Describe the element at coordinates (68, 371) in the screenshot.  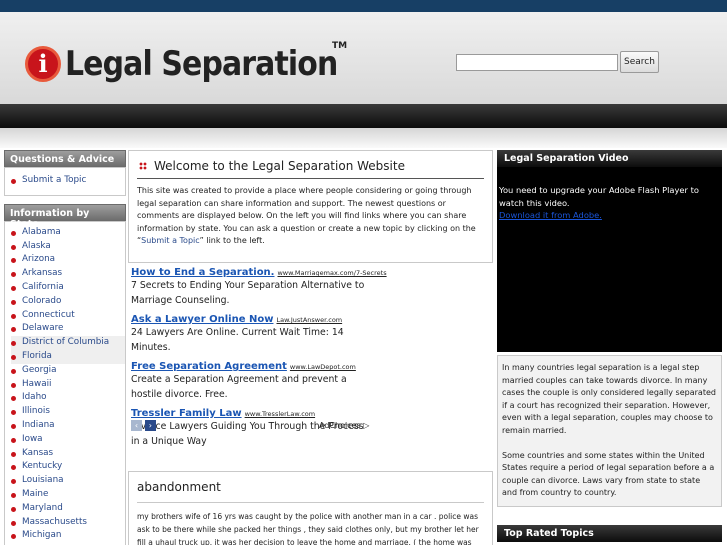
I see `state-link-georgia: Georgia` at that location.